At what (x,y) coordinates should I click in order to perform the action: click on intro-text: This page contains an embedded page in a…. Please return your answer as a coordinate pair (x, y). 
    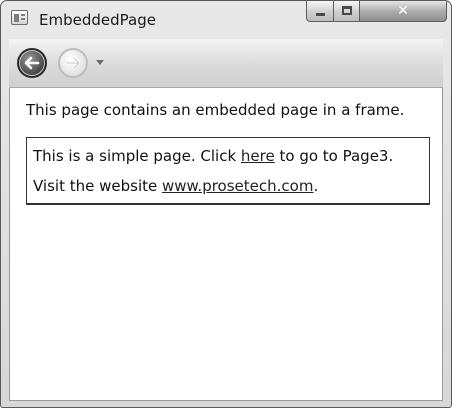
    Looking at the image, I should click on (215, 110).